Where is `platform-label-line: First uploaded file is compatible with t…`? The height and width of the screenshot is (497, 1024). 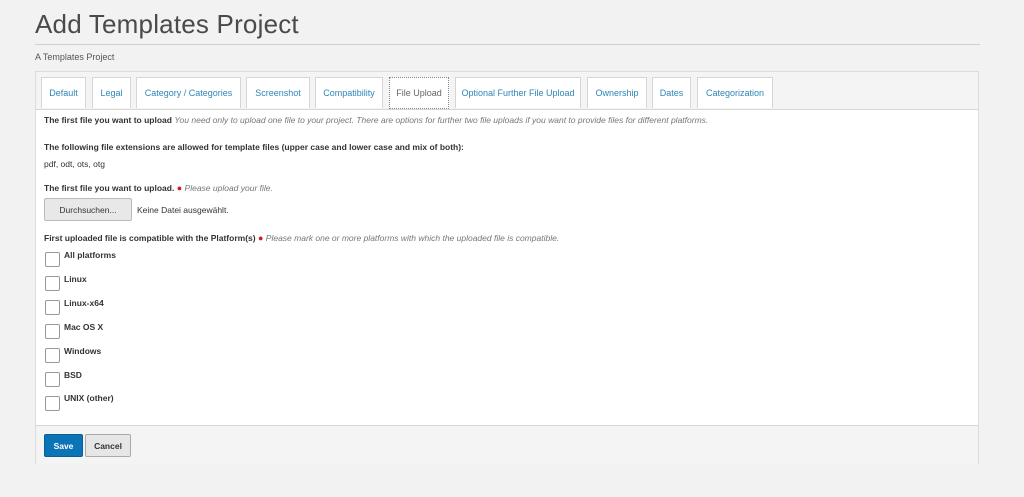
platform-label-line: First uploaded file is compatible with t… is located at coordinates (301, 238).